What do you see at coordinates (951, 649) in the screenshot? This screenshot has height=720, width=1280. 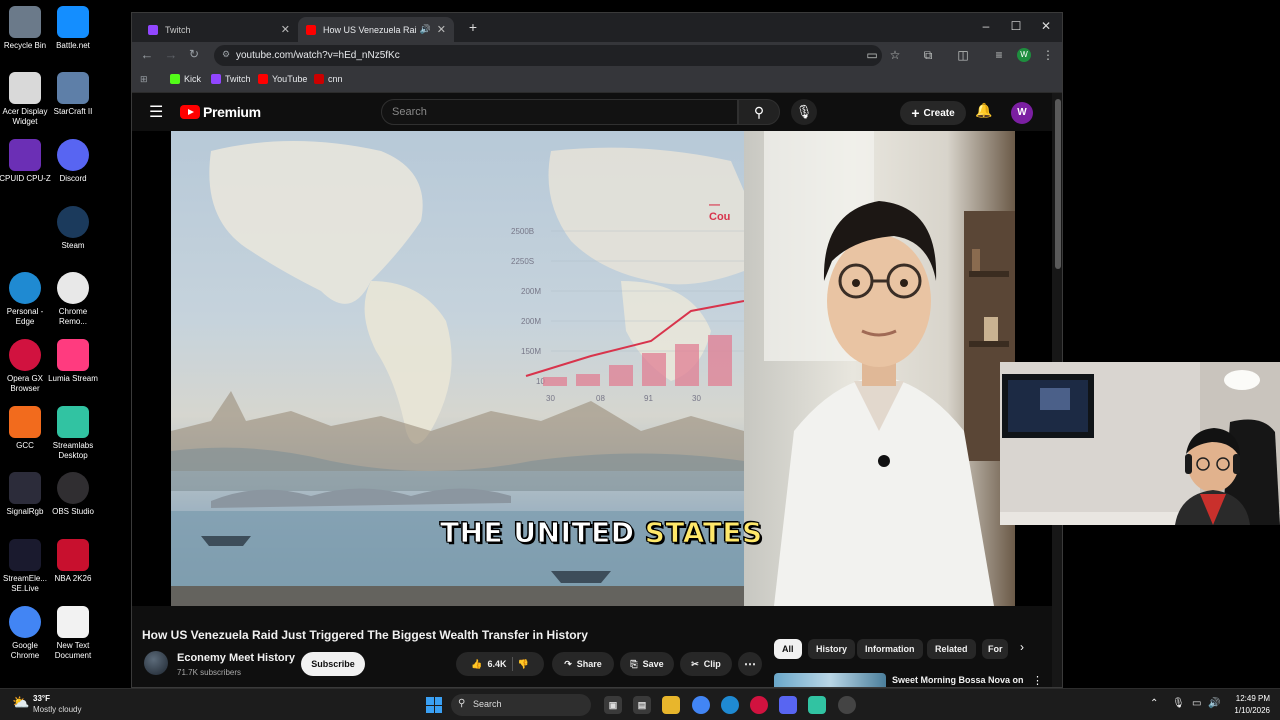 I see `chip-related: Related` at bounding box center [951, 649].